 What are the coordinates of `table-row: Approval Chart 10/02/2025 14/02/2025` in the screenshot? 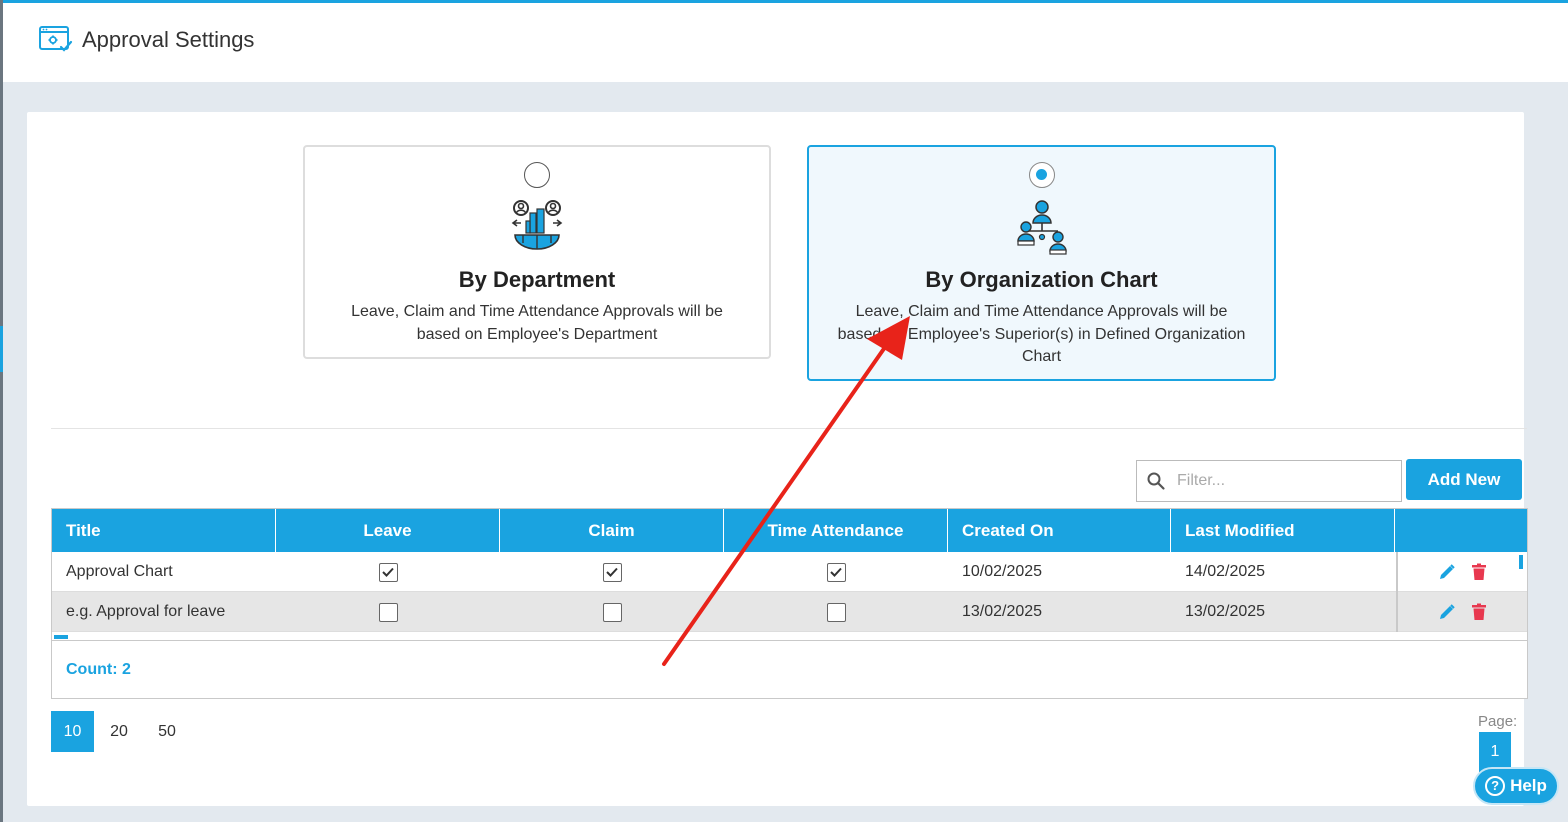 It's located at (789, 572).